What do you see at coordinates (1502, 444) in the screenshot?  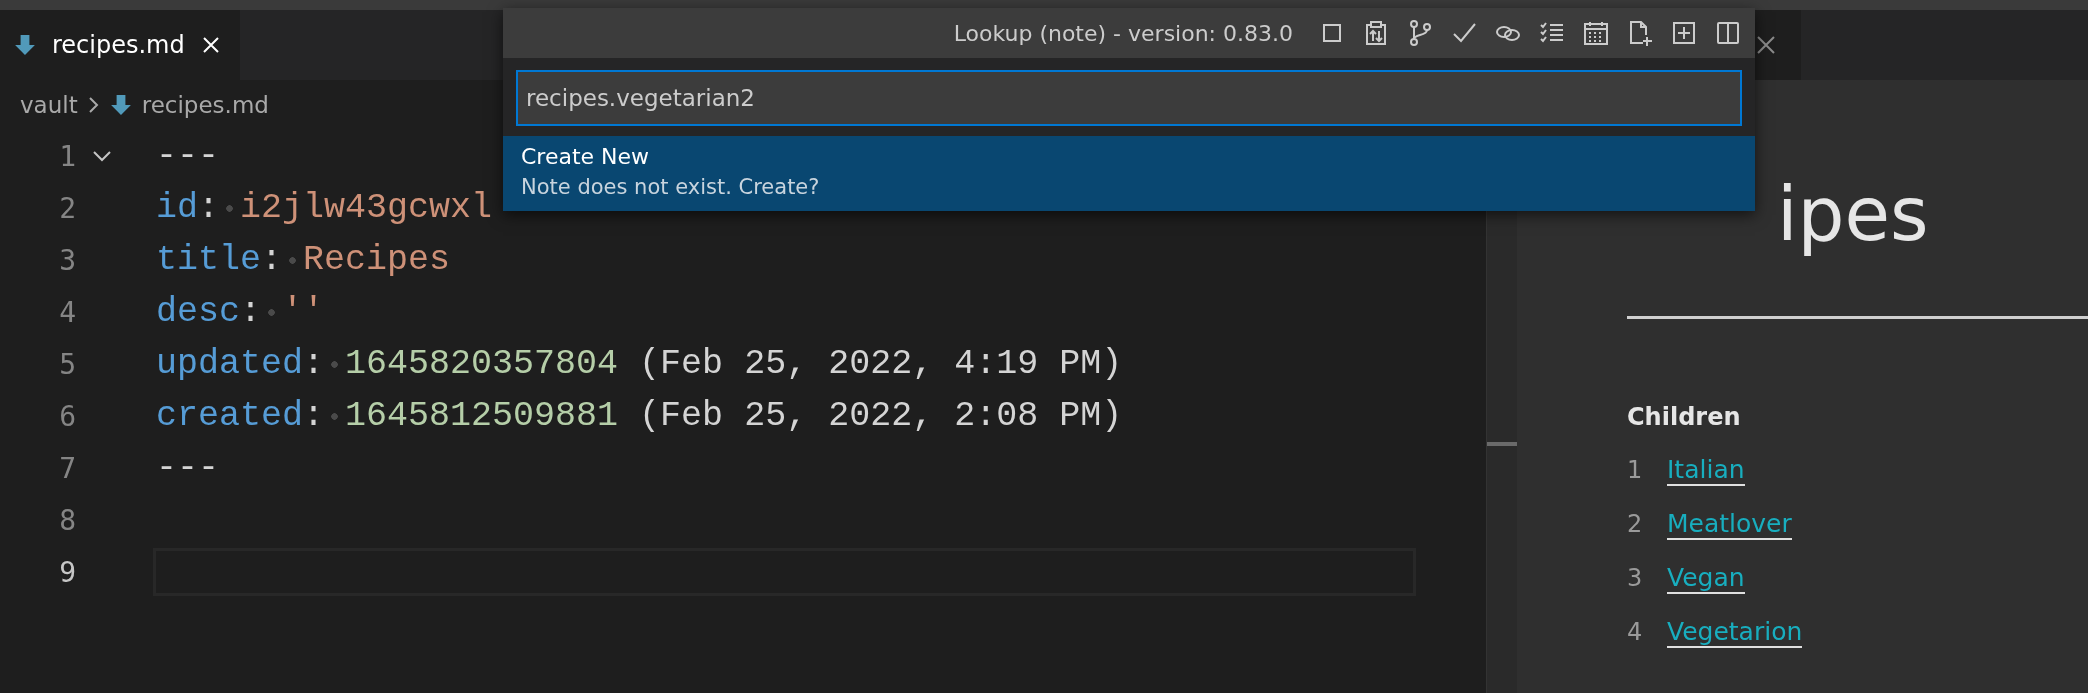 I see `scroll-position-marker` at bounding box center [1502, 444].